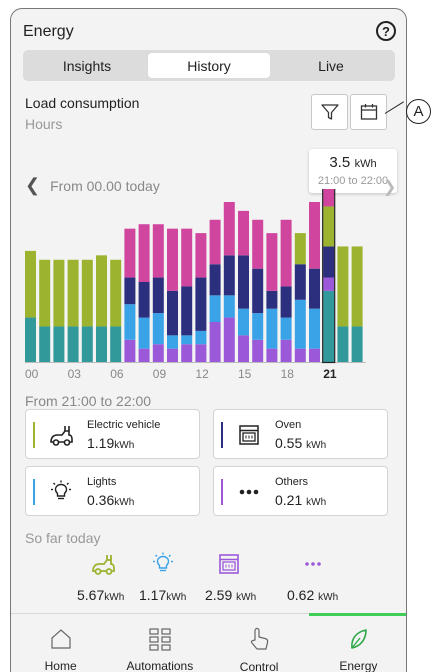 The height and width of the screenshot is (672, 435). Describe the element at coordinates (300, 491) in the screenshot. I see `card-others: Others 0.21 kWh` at that location.